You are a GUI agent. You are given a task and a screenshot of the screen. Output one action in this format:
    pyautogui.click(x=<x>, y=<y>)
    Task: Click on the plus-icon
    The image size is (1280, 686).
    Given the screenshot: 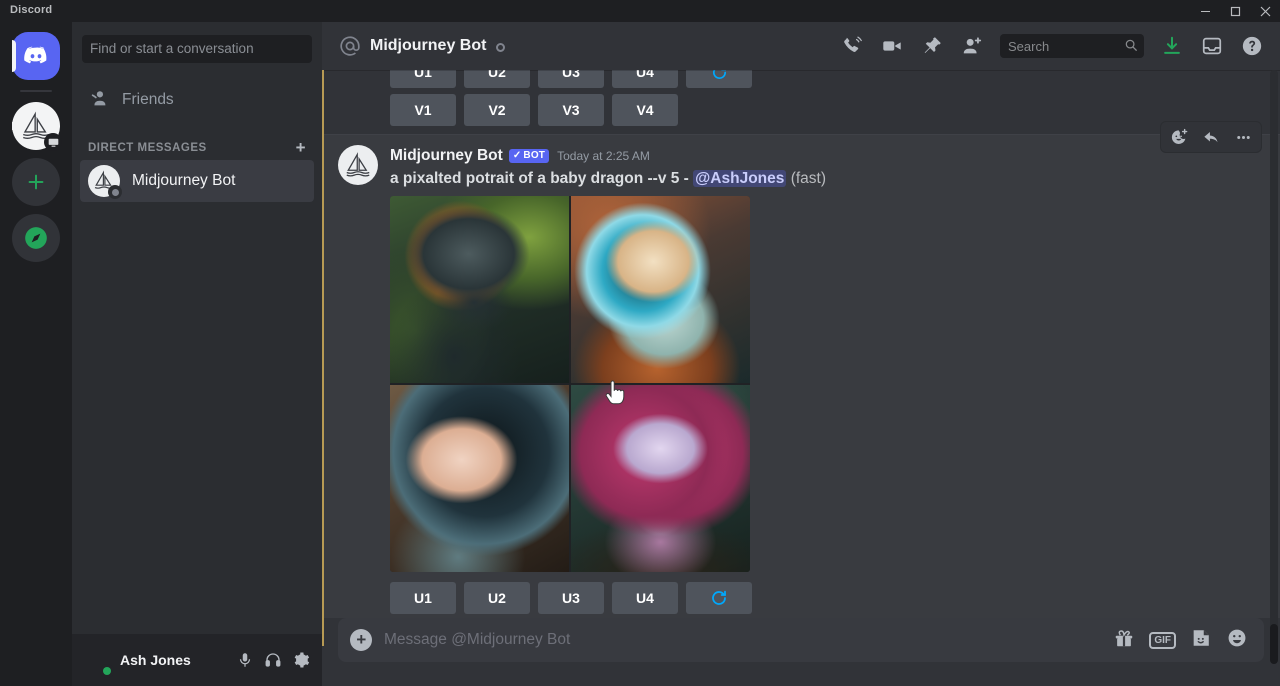 What is the action you would take?
    pyautogui.click(x=36, y=182)
    